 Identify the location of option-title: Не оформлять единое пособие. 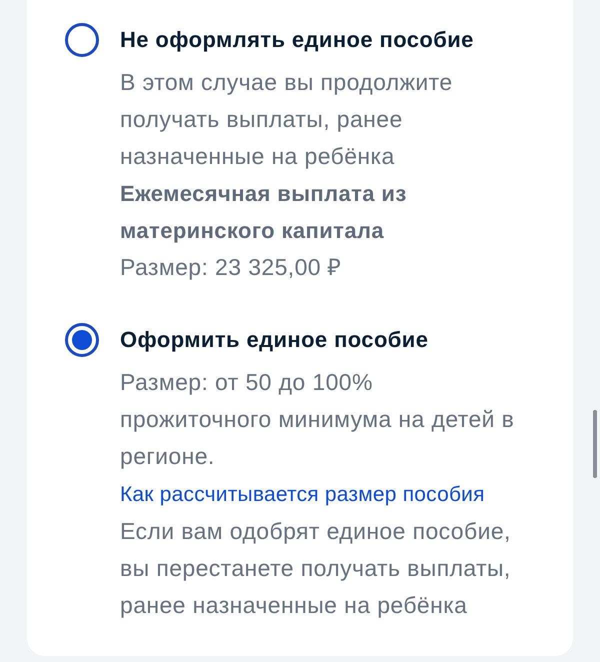
(297, 40).